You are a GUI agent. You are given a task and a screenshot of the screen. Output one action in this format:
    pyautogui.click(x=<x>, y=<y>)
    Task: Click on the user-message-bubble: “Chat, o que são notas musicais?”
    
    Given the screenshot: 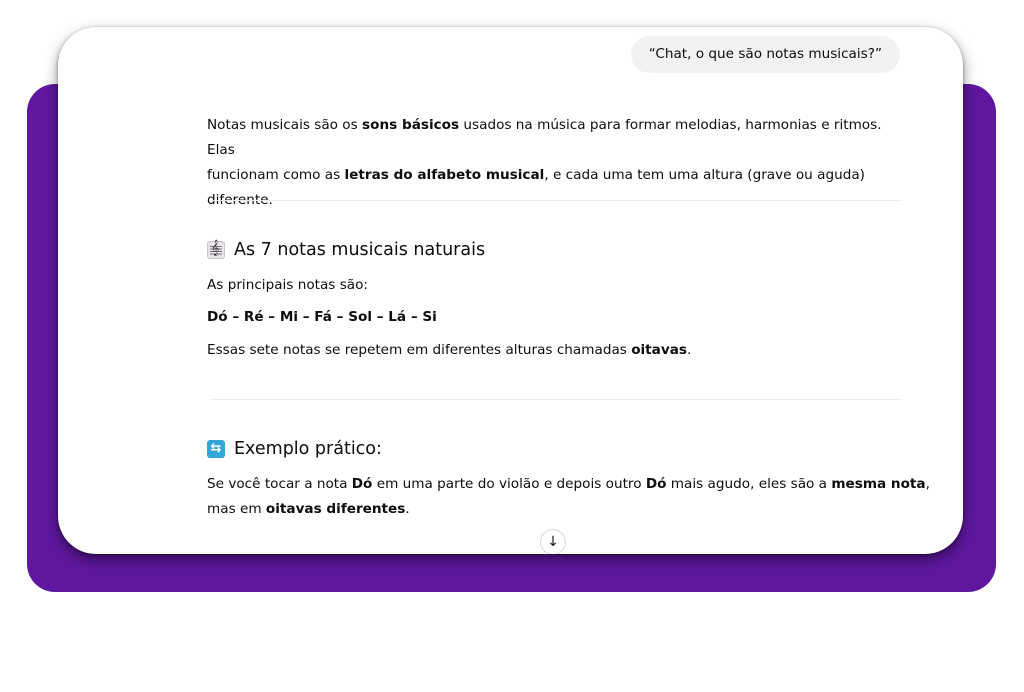 What is the action you would take?
    pyautogui.click(x=765, y=54)
    